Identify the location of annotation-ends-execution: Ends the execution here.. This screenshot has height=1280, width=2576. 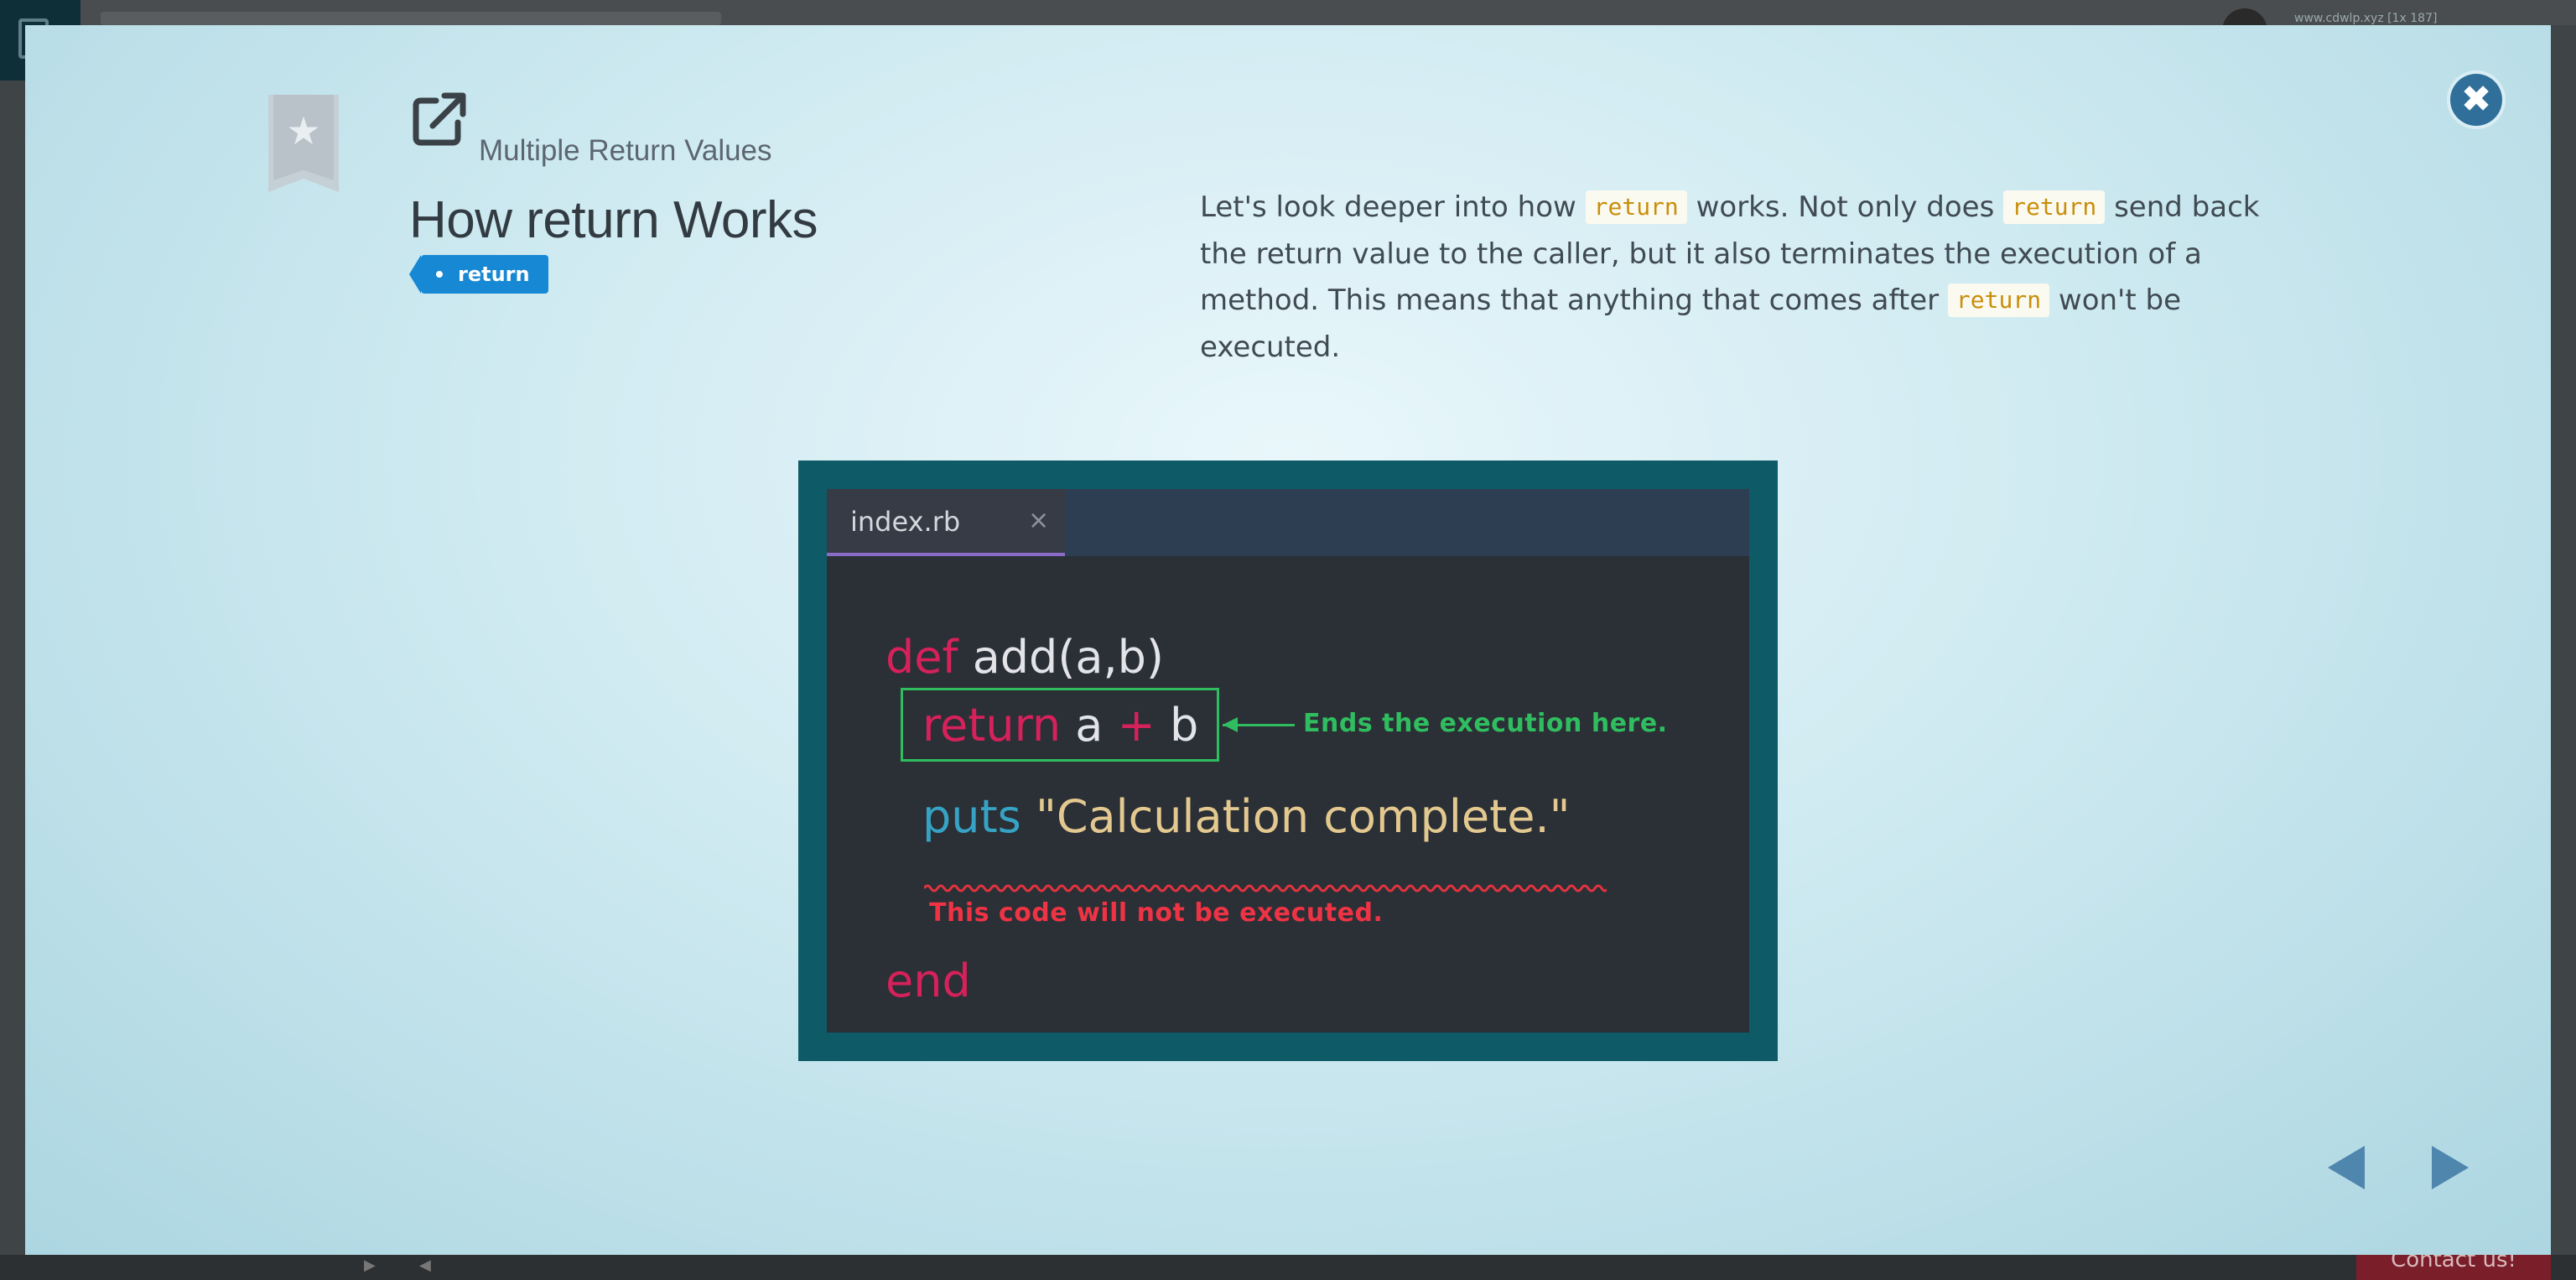
(1485, 723).